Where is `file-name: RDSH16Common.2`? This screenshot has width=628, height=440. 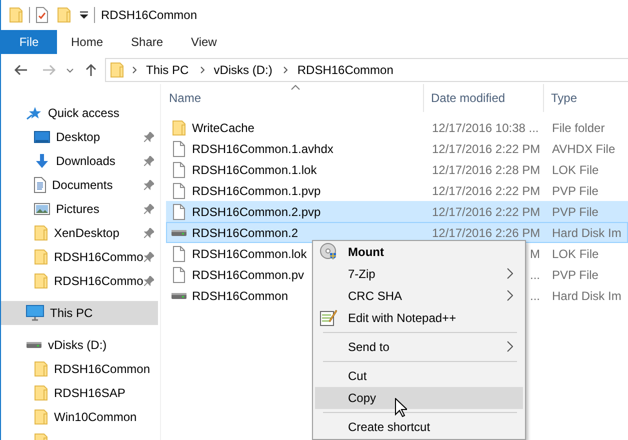
file-name: RDSH16Common.2 is located at coordinates (245, 233).